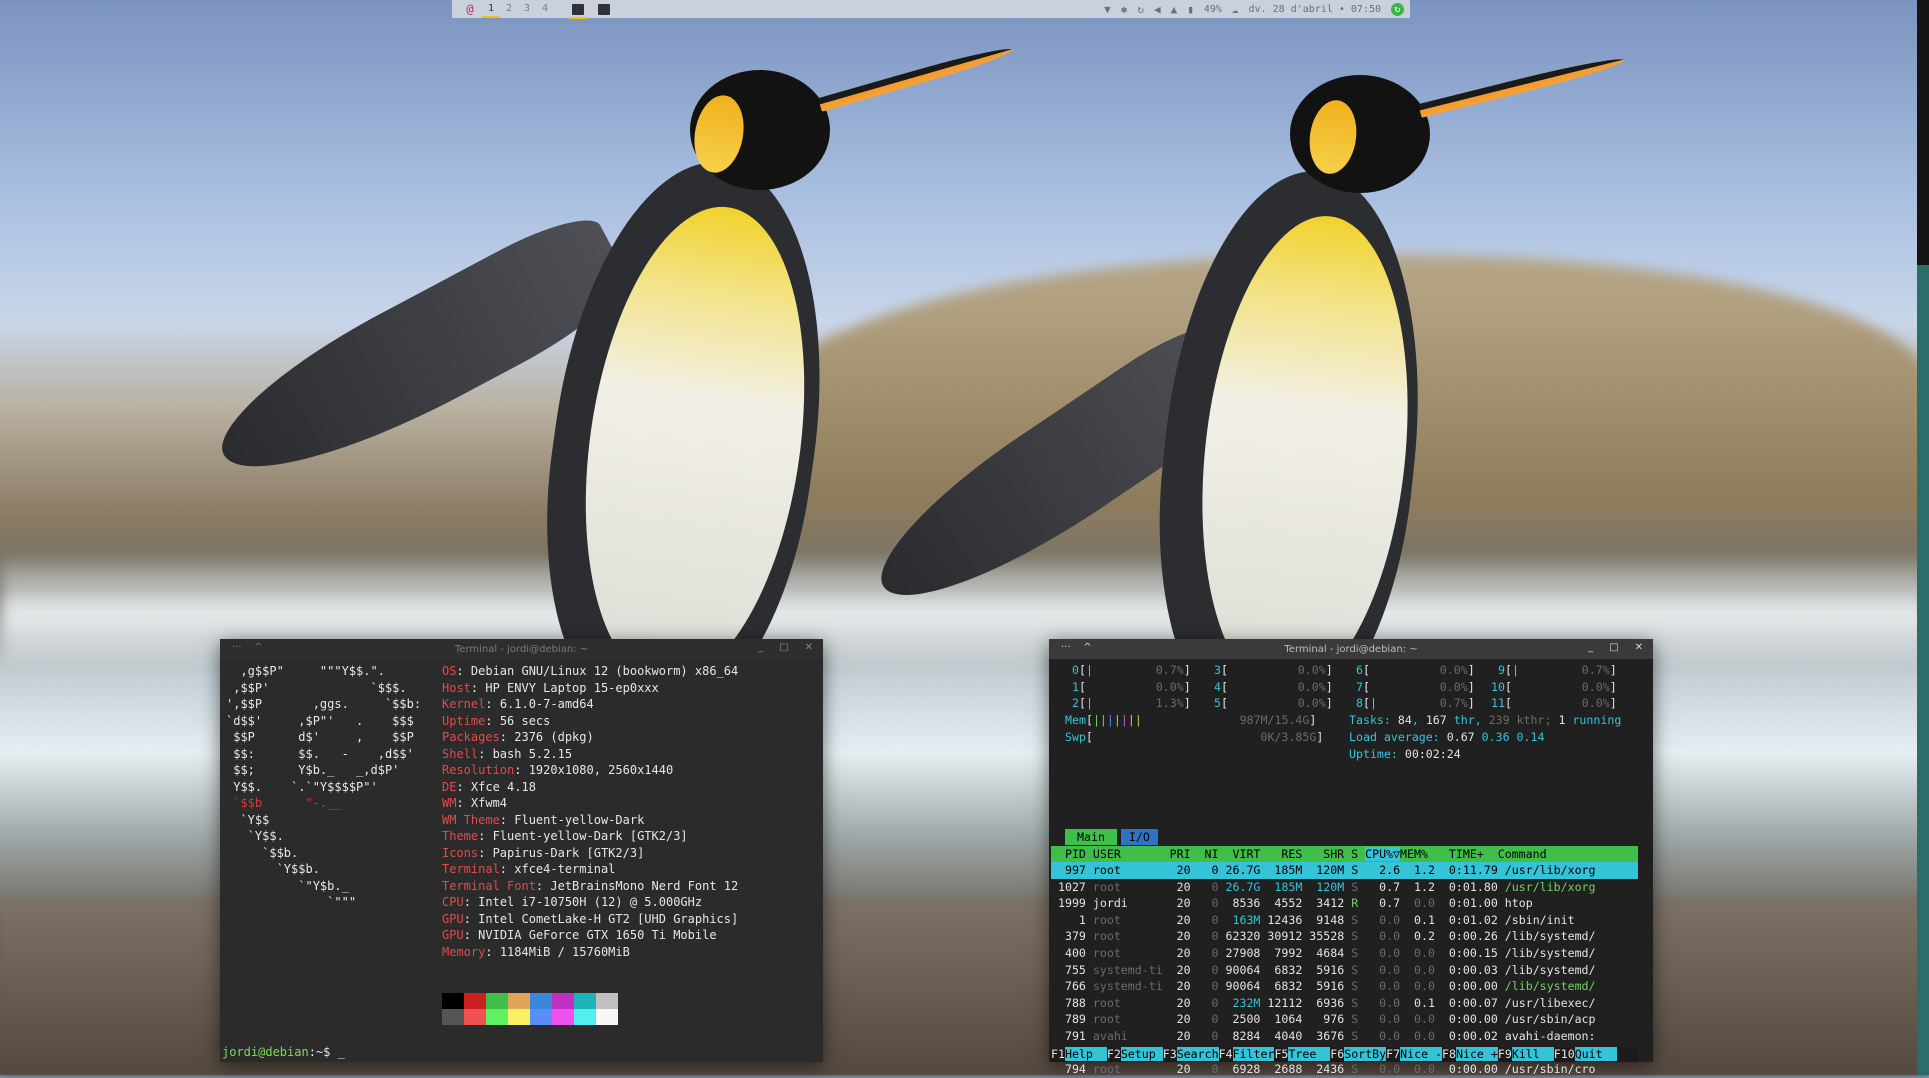  Describe the element at coordinates (1309, 1054) in the screenshot. I see `fkey-label: Tree` at that location.